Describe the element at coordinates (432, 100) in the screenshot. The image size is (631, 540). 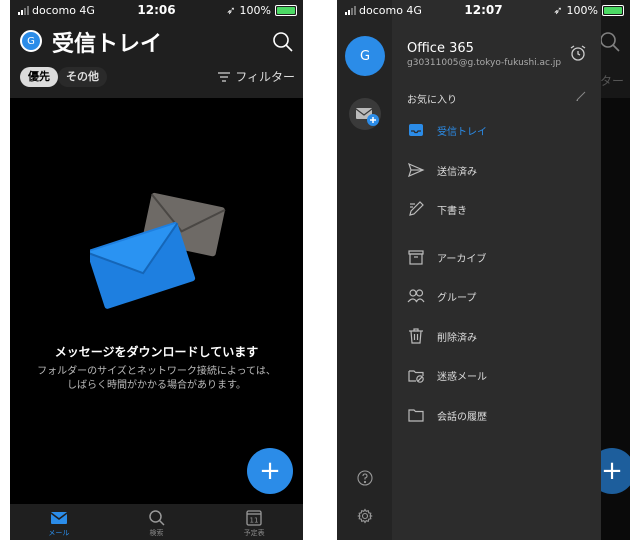
I see `favorites-label: お気に入り` at that location.